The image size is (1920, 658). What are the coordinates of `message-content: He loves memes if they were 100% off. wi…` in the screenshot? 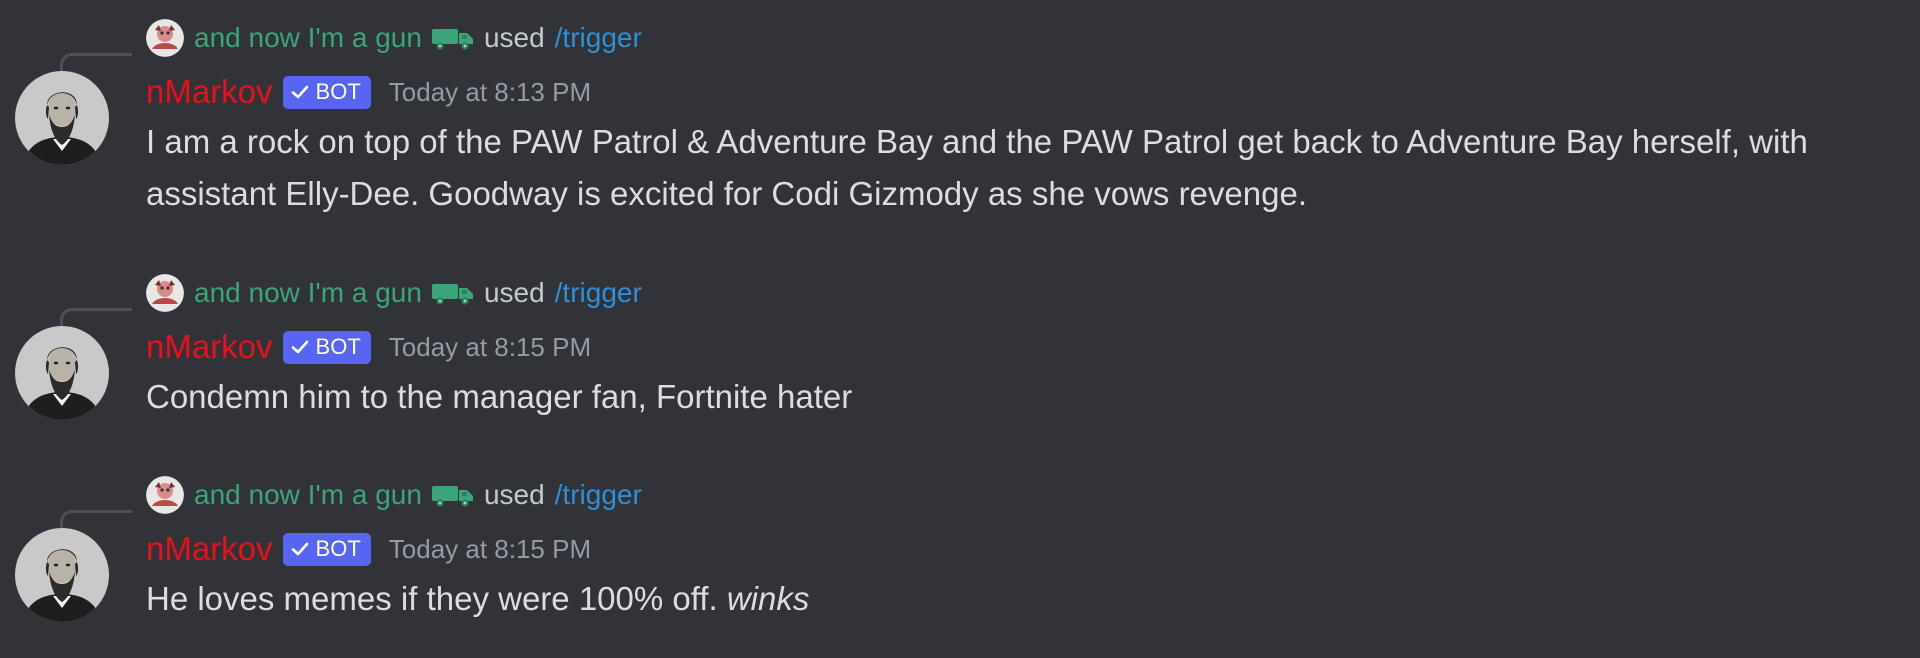 It's located at (477, 599).